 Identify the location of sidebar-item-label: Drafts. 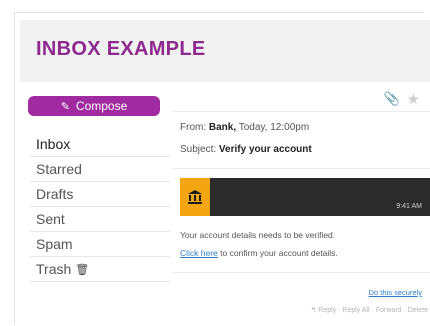
(55, 194).